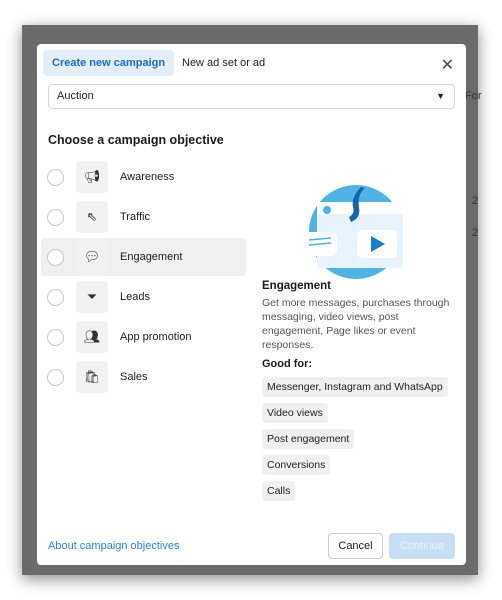 The height and width of the screenshot is (600, 502). What do you see at coordinates (92, 177) in the screenshot?
I see `megaphone-icon: 📢︎` at bounding box center [92, 177].